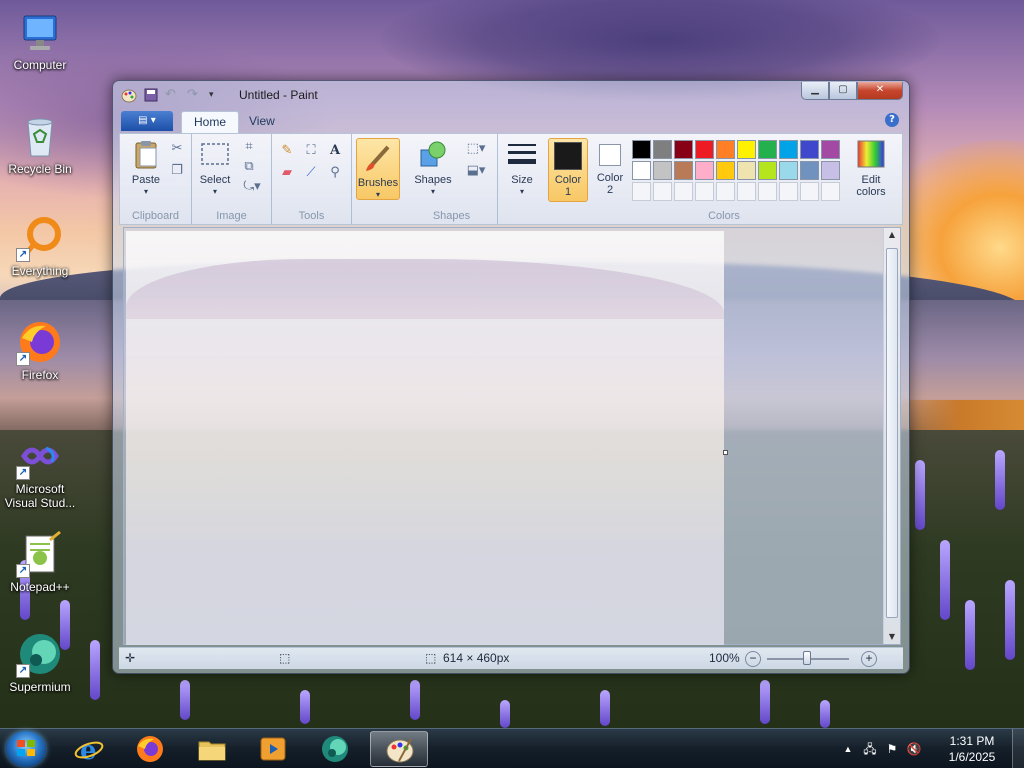 This screenshot has height=768, width=1024. What do you see at coordinates (522, 168) in the screenshot?
I see `size-button: Size ▾` at bounding box center [522, 168].